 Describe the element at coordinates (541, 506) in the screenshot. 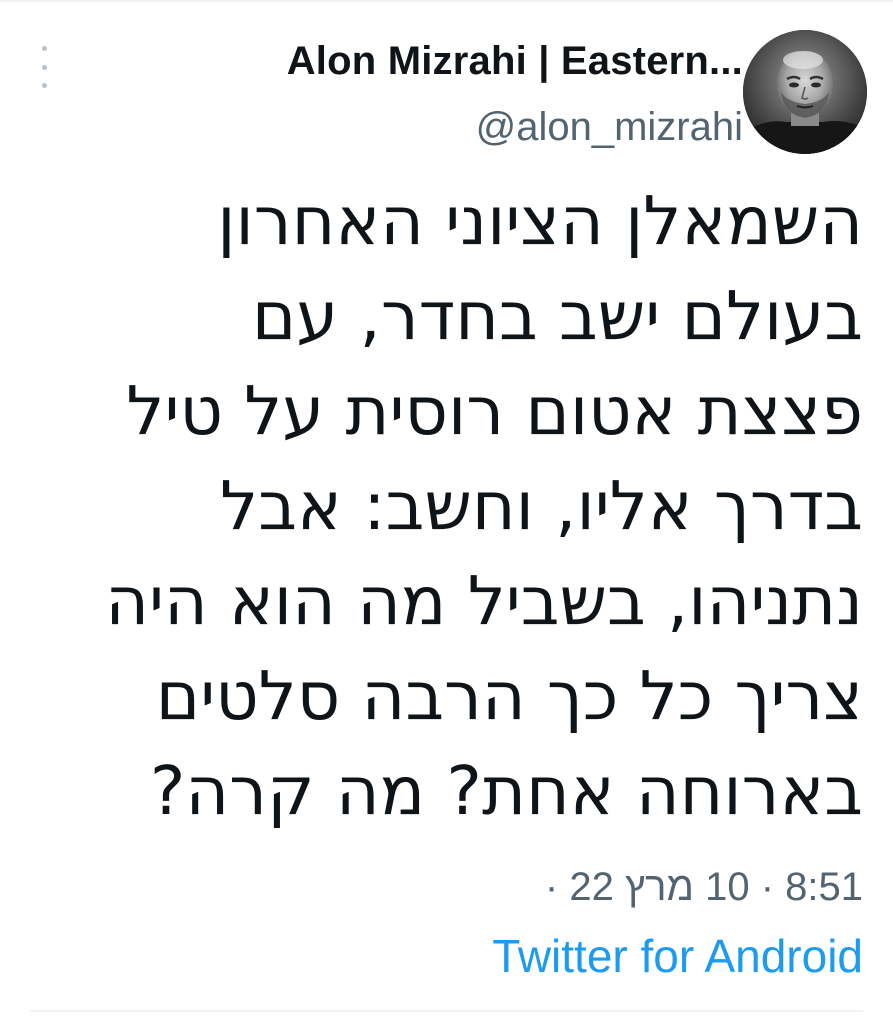

I see `tweet-text-line: בדרך אליו, וחשב: אבל` at that location.